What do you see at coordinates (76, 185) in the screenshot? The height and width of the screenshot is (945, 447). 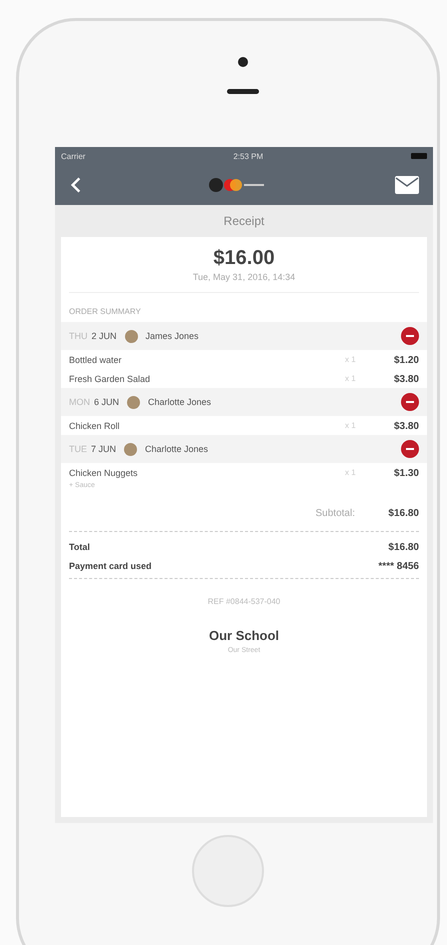 I see `back-icon` at bounding box center [76, 185].